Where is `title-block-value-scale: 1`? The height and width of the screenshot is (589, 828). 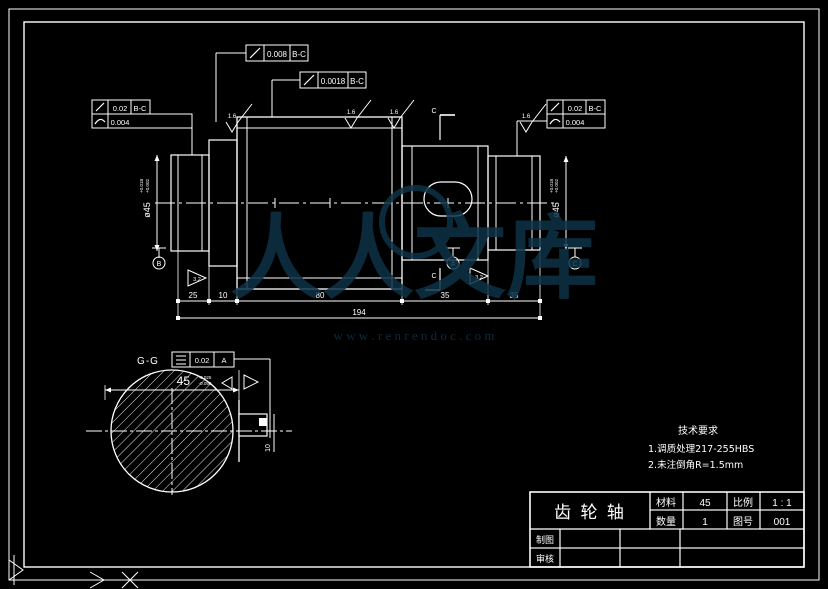 title-block-value-scale: 1 is located at coordinates (782, 503).